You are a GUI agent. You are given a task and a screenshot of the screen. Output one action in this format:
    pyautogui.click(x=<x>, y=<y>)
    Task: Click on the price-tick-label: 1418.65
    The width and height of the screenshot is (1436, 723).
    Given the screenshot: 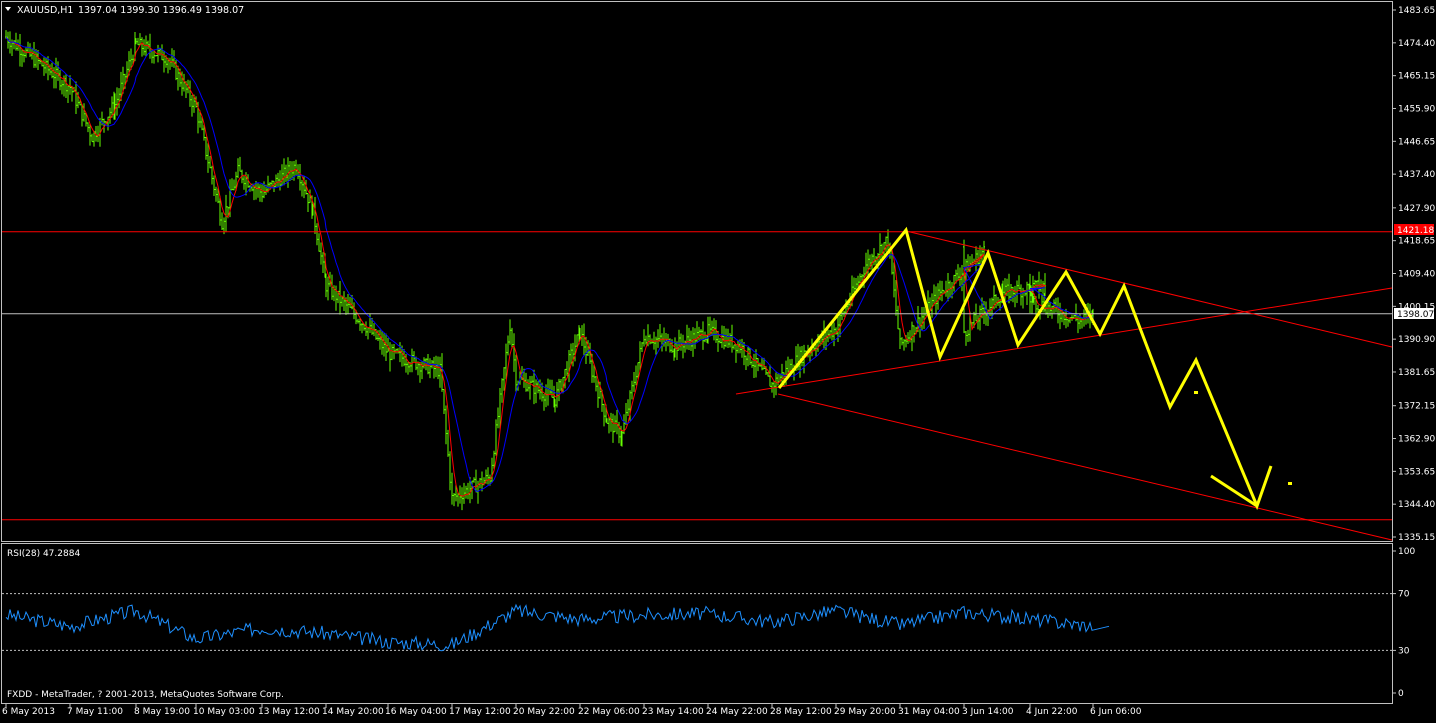 What is the action you would take?
    pyautogui.click(x=1416, y=242)
    